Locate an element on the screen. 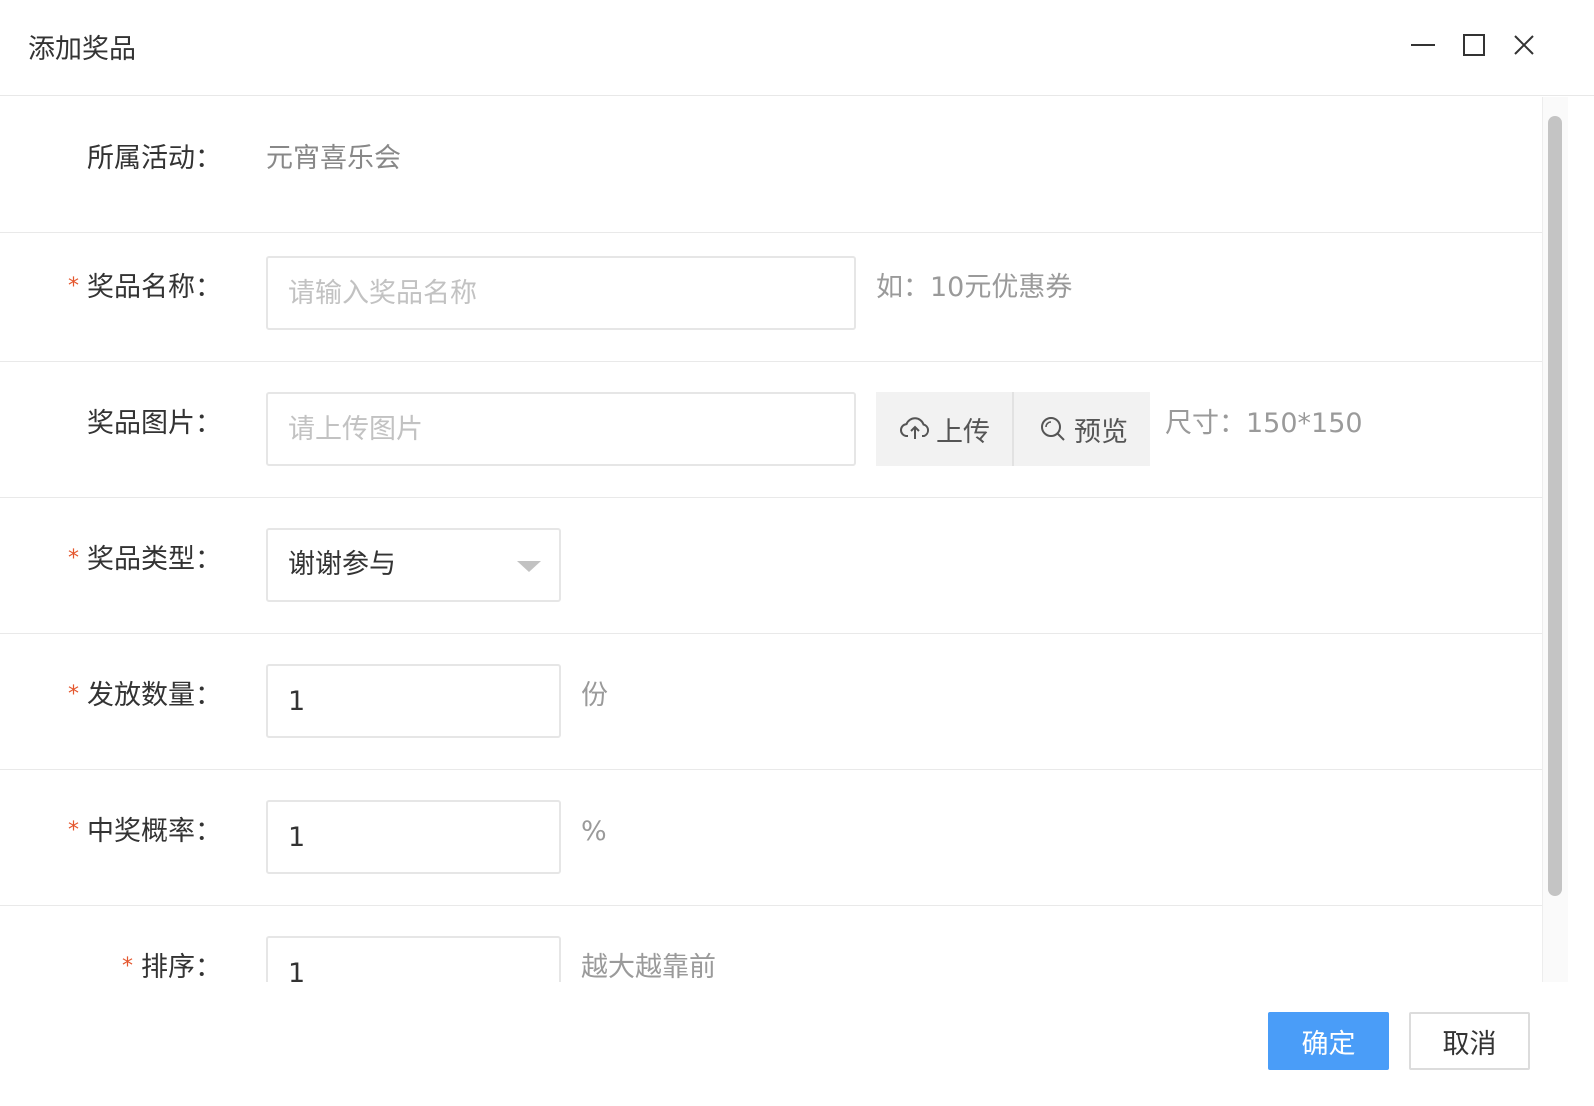 The image size is (1594, 1106). preview-button: 预览 is located at coordinates (1081, 429).